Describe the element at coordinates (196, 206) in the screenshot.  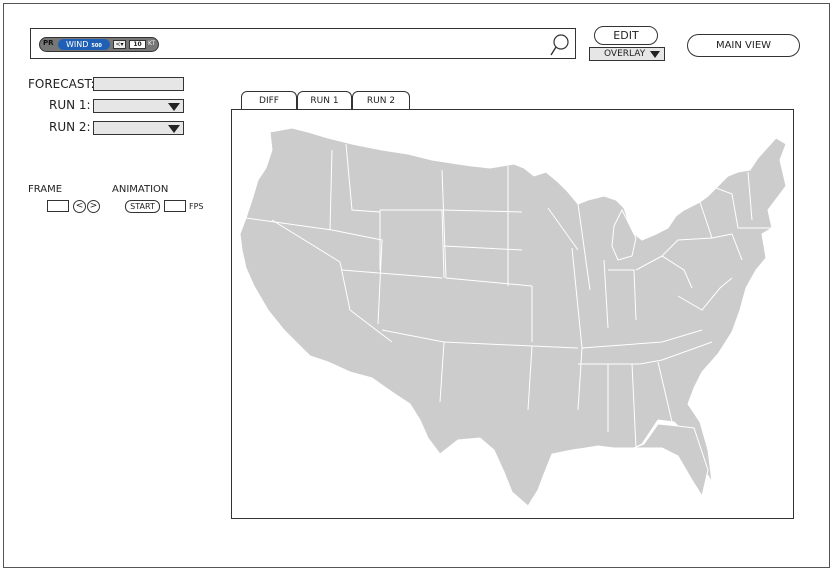
I see `fps-label: FPS` at that location.